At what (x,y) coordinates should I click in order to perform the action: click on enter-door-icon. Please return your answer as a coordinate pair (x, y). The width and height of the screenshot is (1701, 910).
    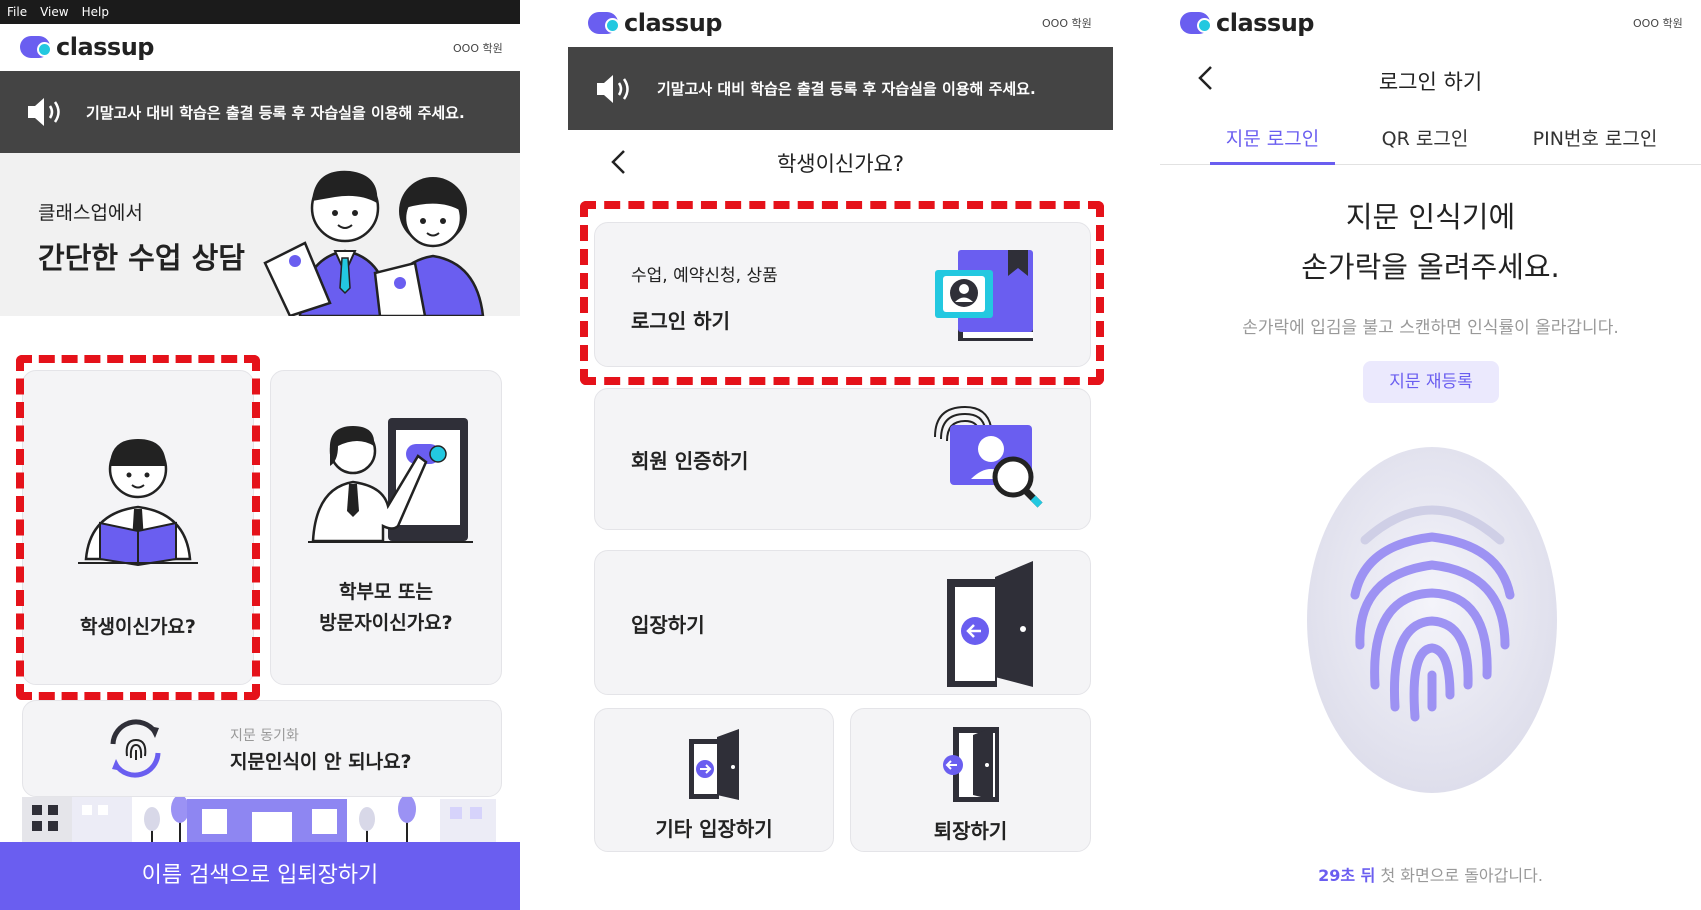
    Looking at the image, I should click on (990, 624).